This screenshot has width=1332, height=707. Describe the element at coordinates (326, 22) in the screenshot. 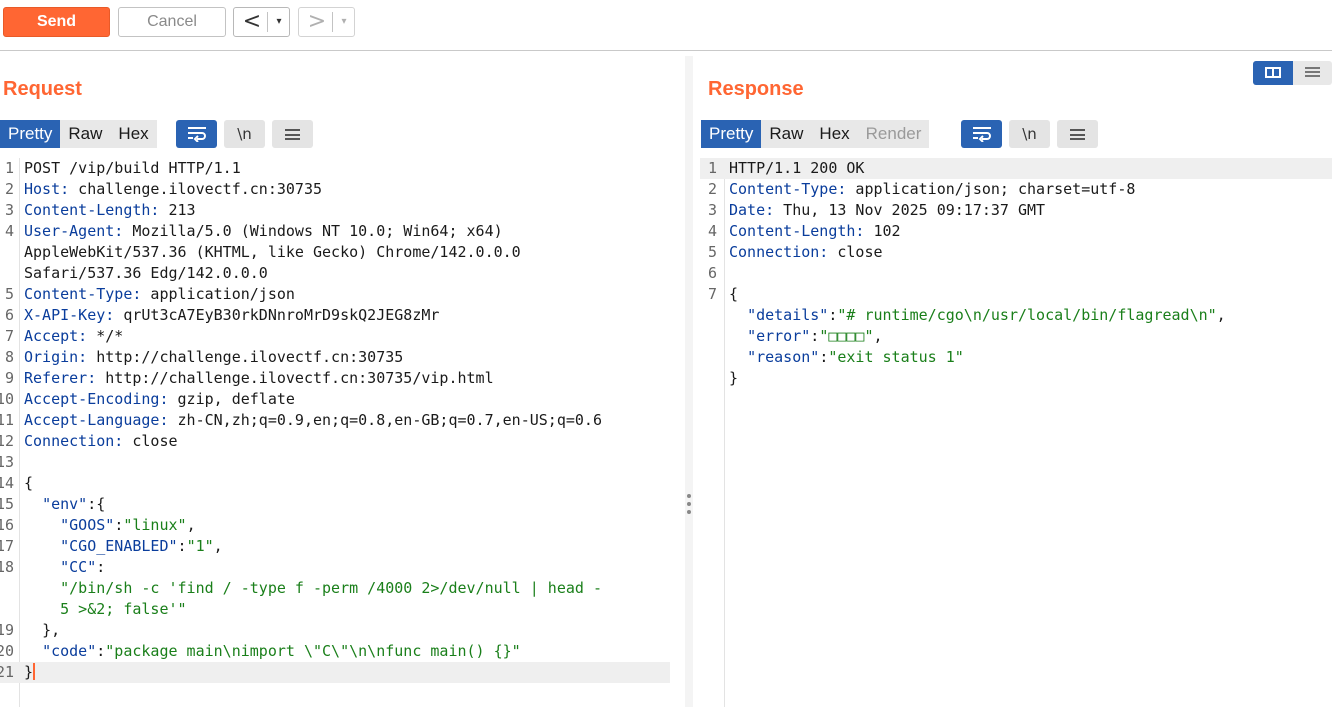

I see `forward-button: > ▾` at that location.